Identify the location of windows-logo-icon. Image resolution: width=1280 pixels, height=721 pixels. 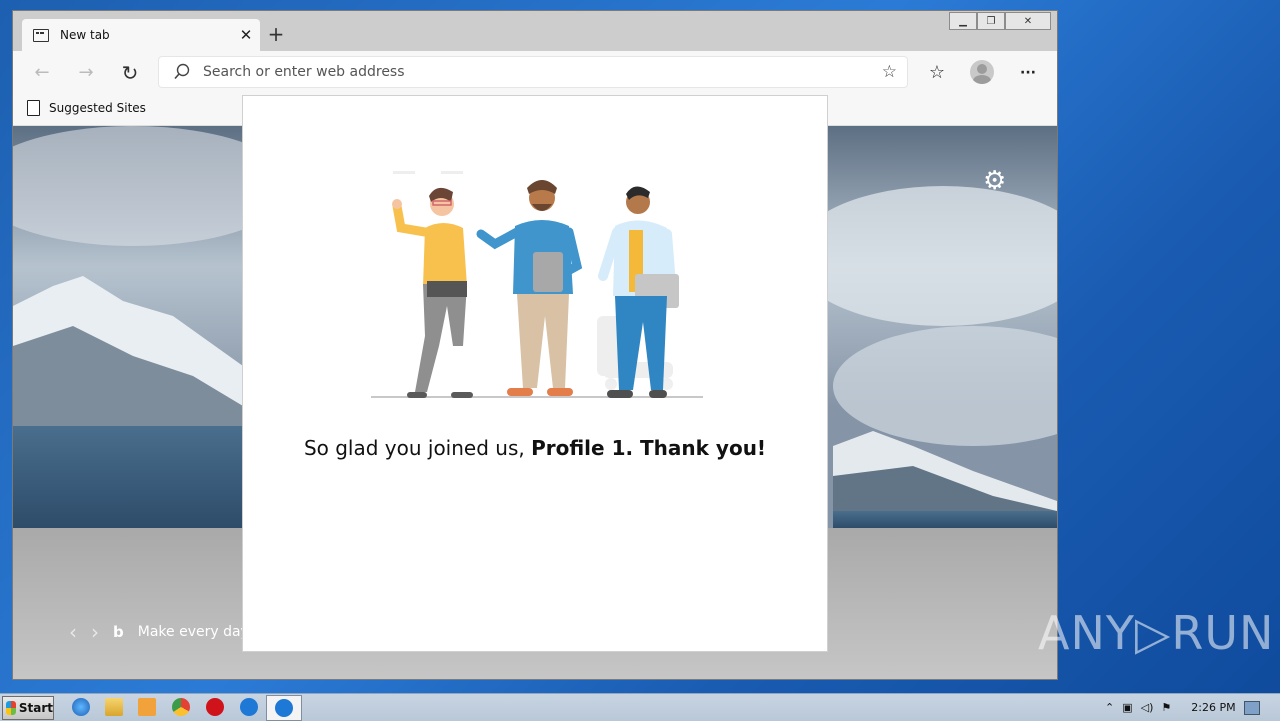
(11, 708).